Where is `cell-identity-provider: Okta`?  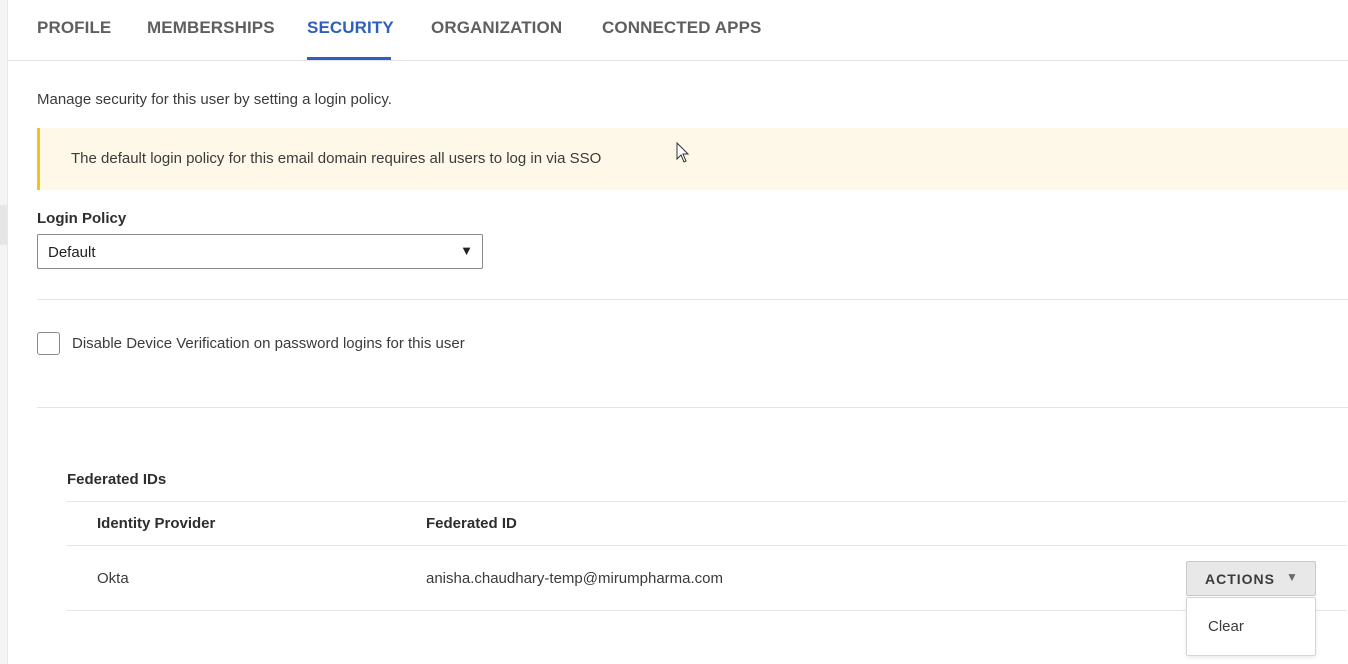 cell-identity-provider: Okta is located at coordinates (113, 578).